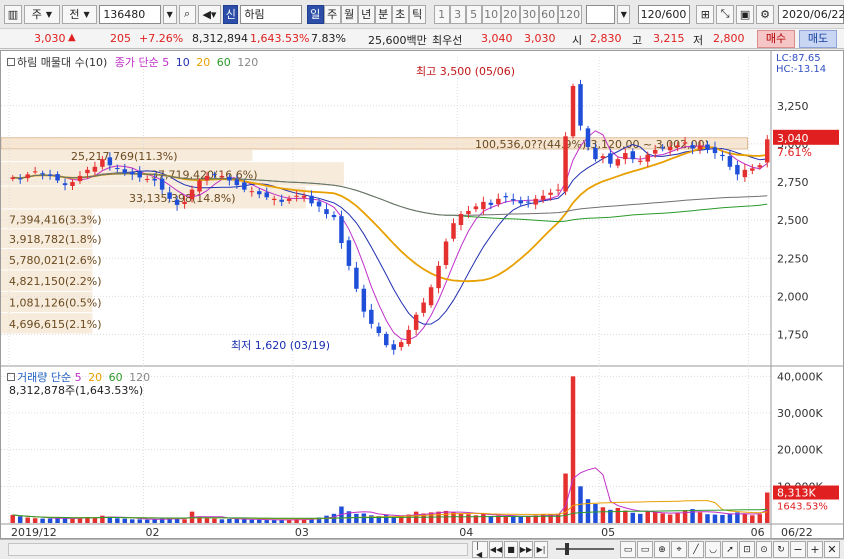  Describe the element at coordinates (567, 549) in the screenshot. I see `slider-thumb` at that location.